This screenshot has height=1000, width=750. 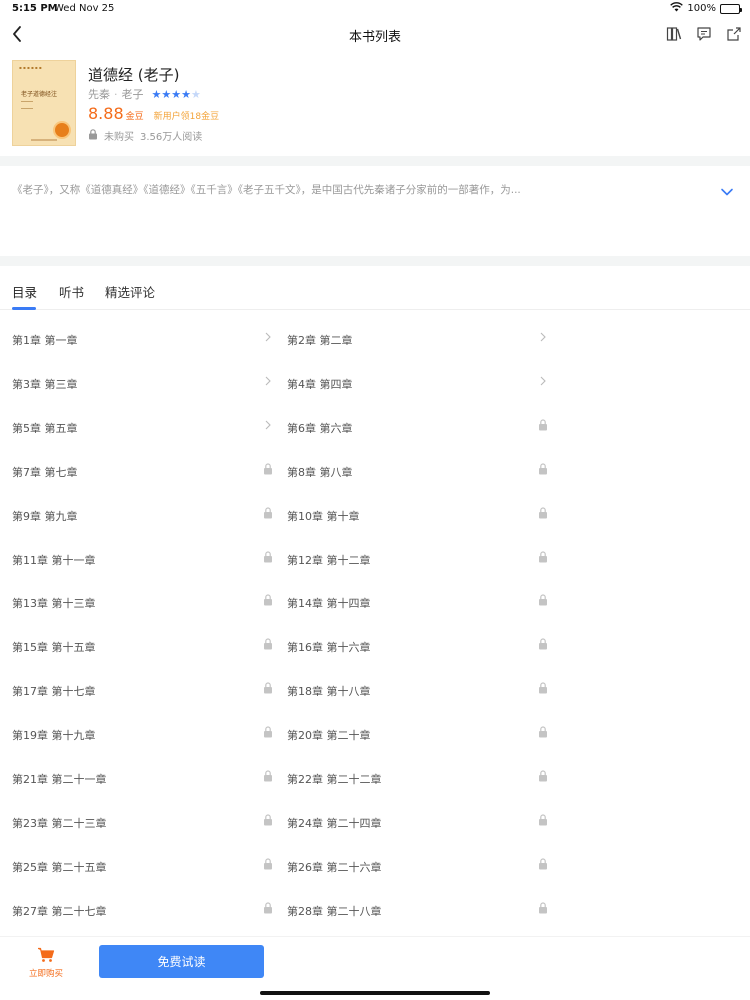 What do you see at coordinates (24, 291) in the screenshot?
I see `tab-catalog: 目录` at bounding box center [24, 291].